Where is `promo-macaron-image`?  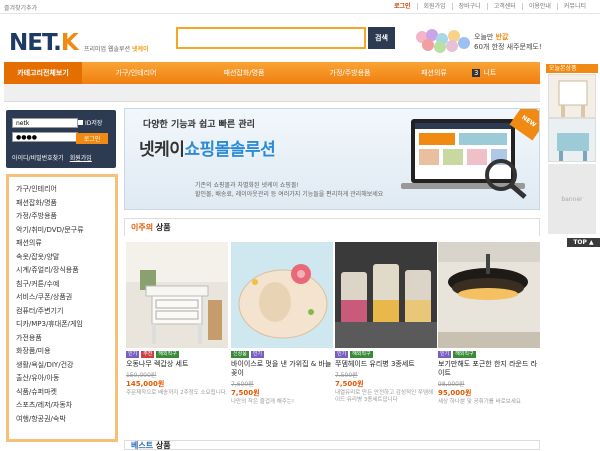 promo-macaron-image is located at coordinates (444, 40).